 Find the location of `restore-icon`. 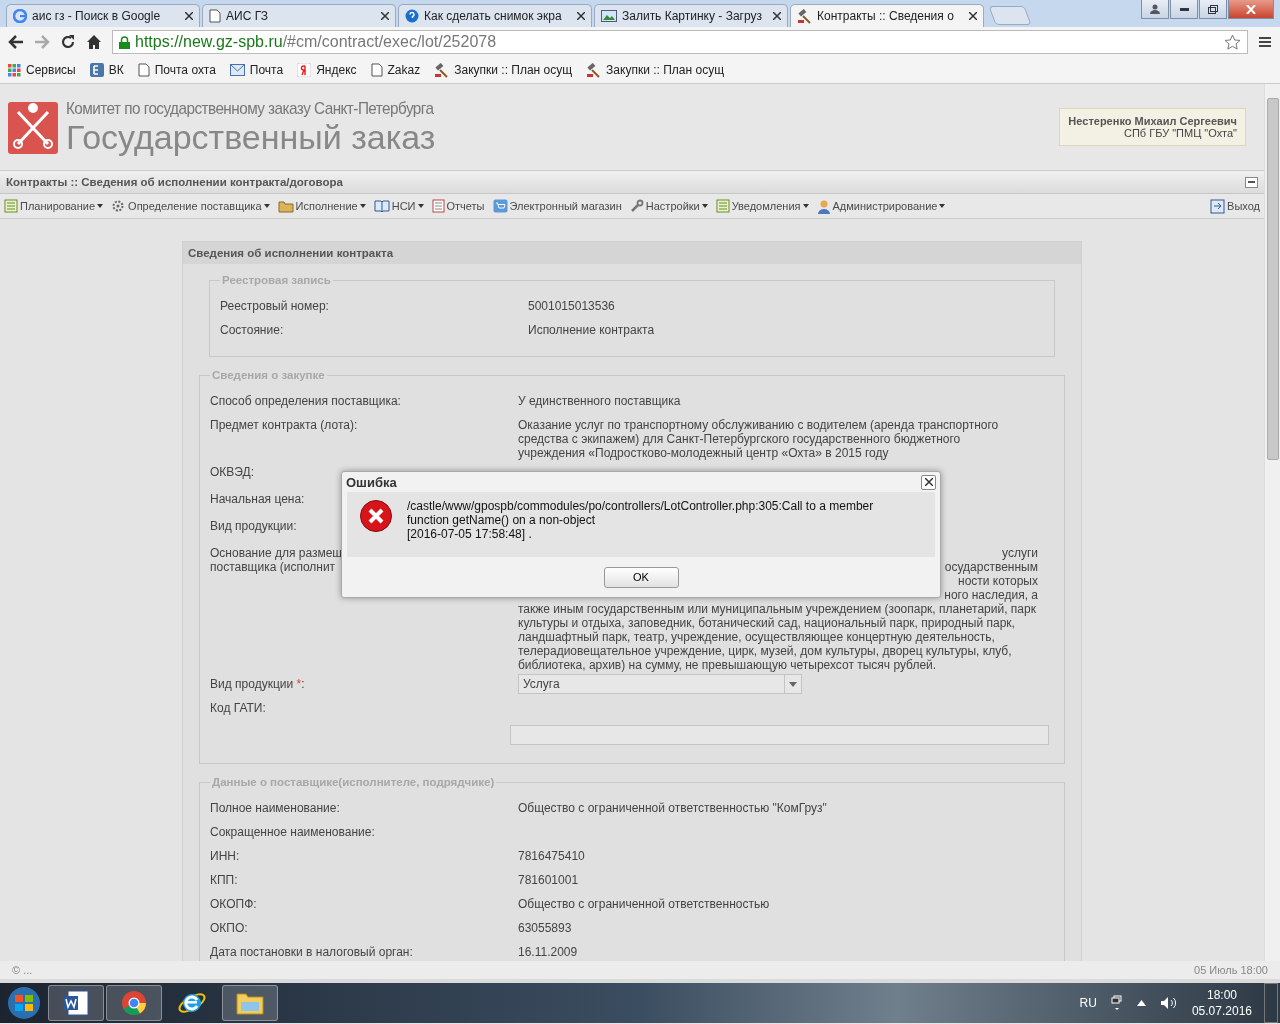

restore-icon is located at coordinates (1213, 9).